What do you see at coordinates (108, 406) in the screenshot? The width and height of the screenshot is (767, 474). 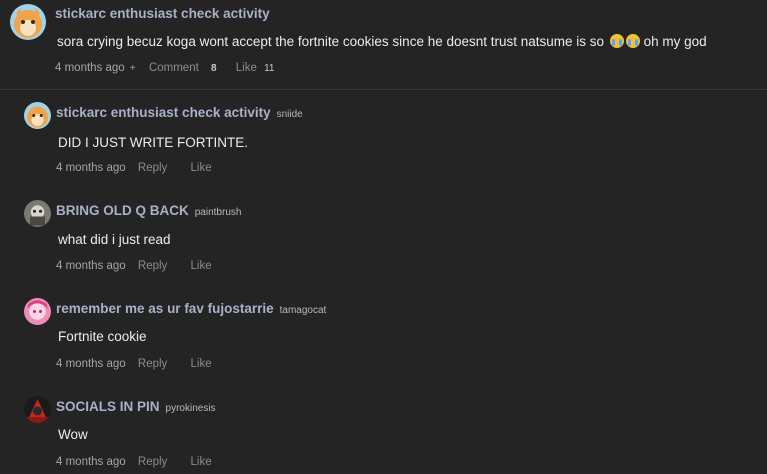 I see `username-text: SOCIALS IN PIN` at bounding box center [108, 406].